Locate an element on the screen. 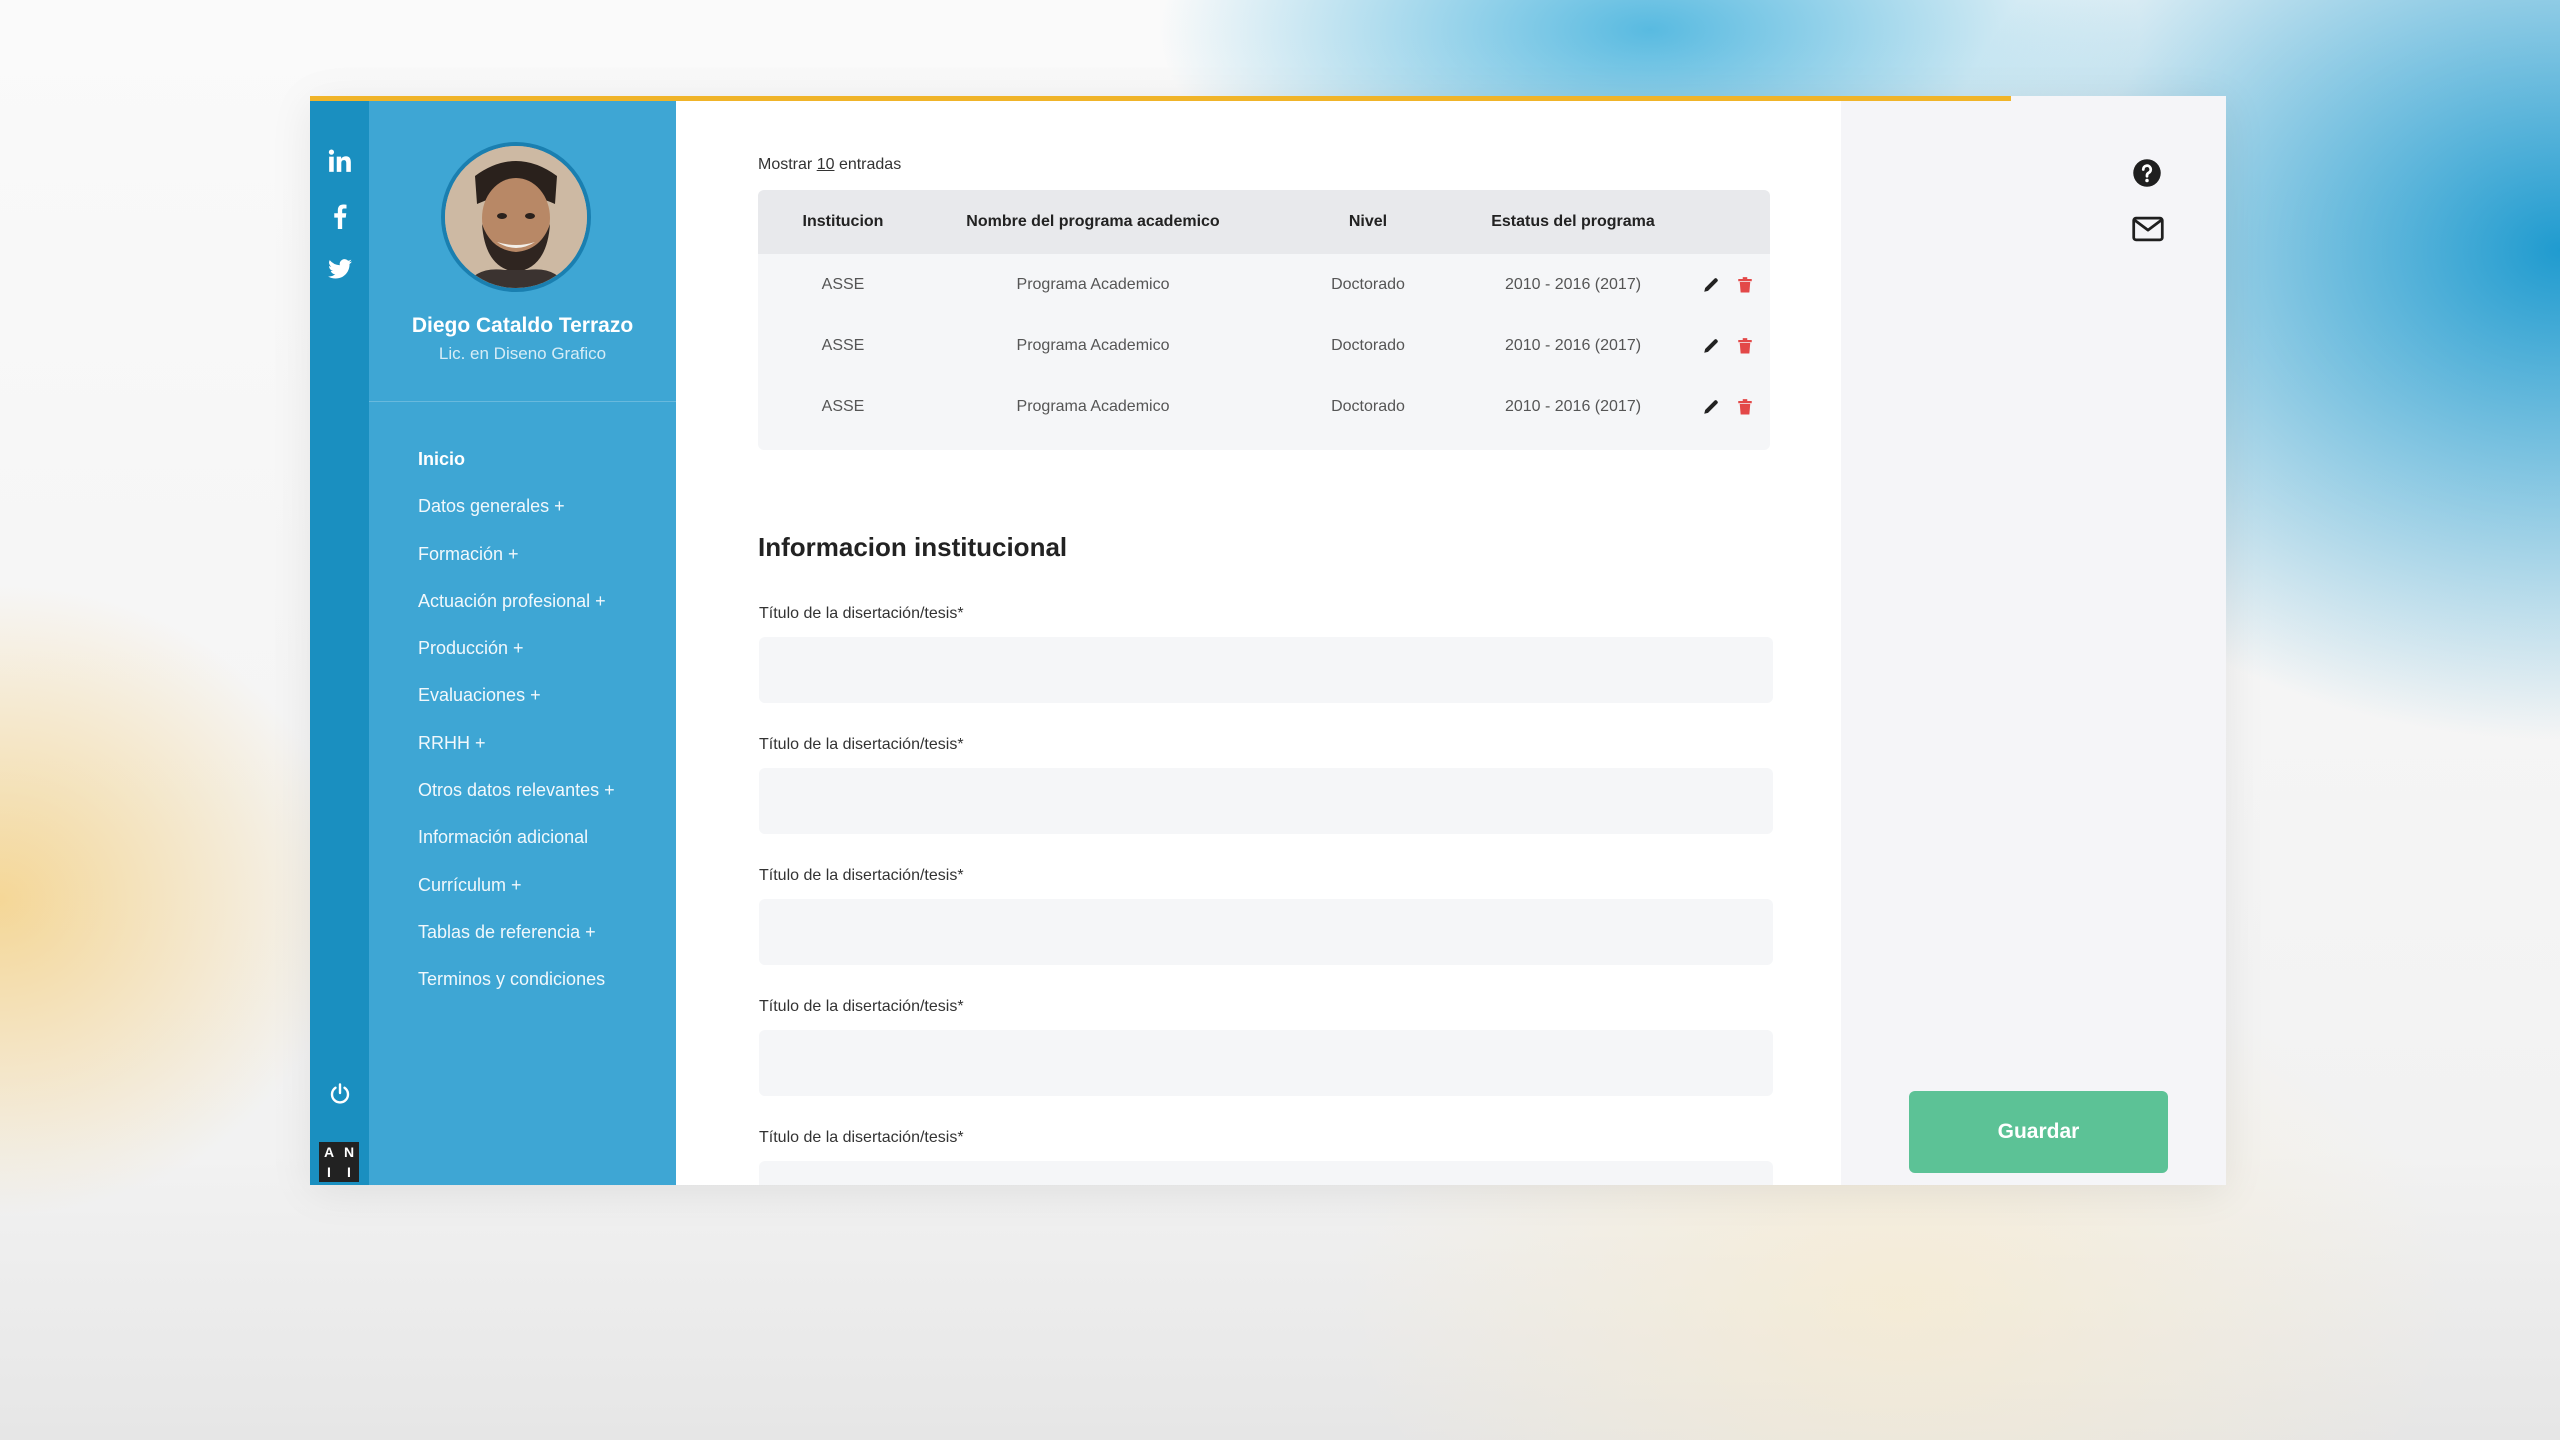 This screenshot has height=1440, width=2560. sidebar-item-otros-datos: Otros datos relevantes + is located at coordinates (516, 802).